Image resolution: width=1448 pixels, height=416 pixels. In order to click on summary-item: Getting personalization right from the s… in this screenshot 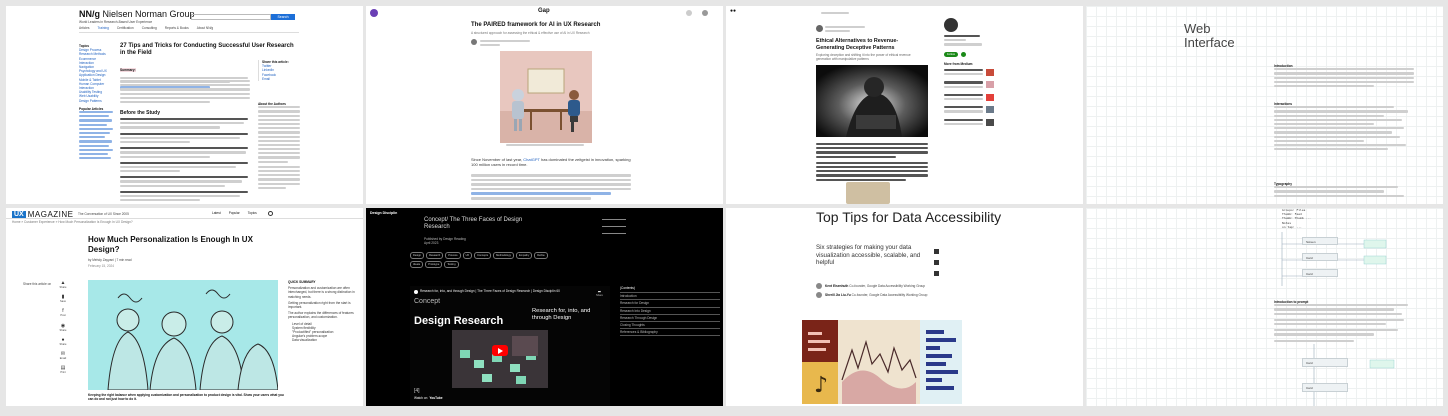, I will do `click(319, 305)`.